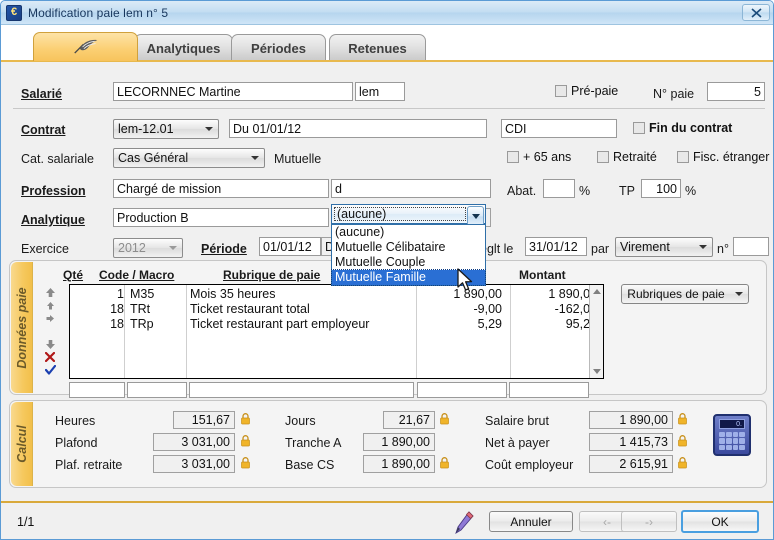 The image size is (774, 540). What do you see at coordinates (272, 275) in the screenshot?
I see `column-header-rubrique: Rubrique de paie` at bounding box center [272, 275].